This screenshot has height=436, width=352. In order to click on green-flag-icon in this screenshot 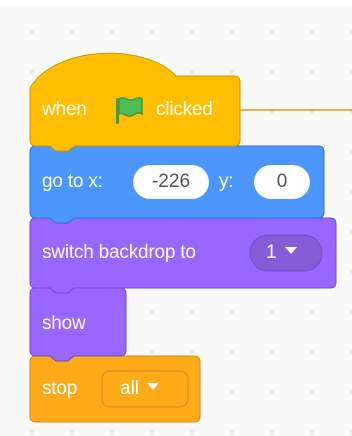, I will do `click(129, 110)`.